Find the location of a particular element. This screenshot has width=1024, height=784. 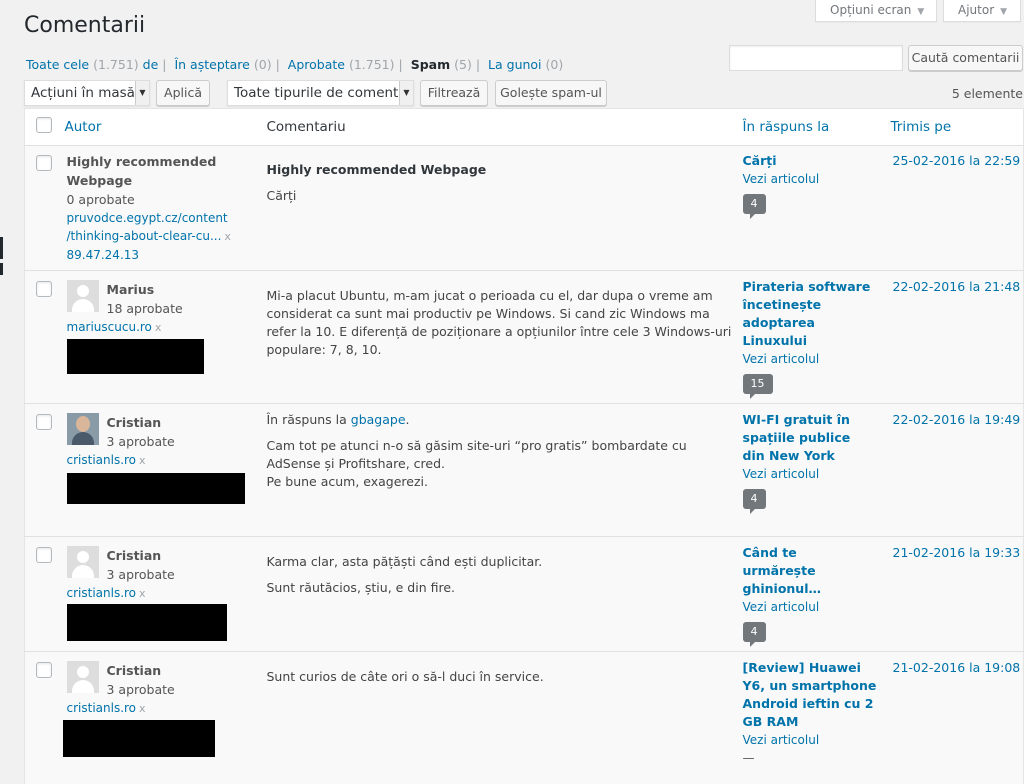

column-comment: Comentariu is located at coordinates (504, 127).